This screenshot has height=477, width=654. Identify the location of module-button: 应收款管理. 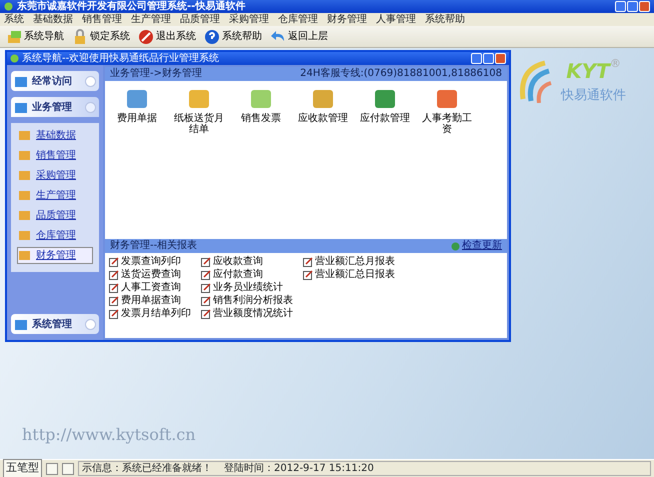
(323, 105).